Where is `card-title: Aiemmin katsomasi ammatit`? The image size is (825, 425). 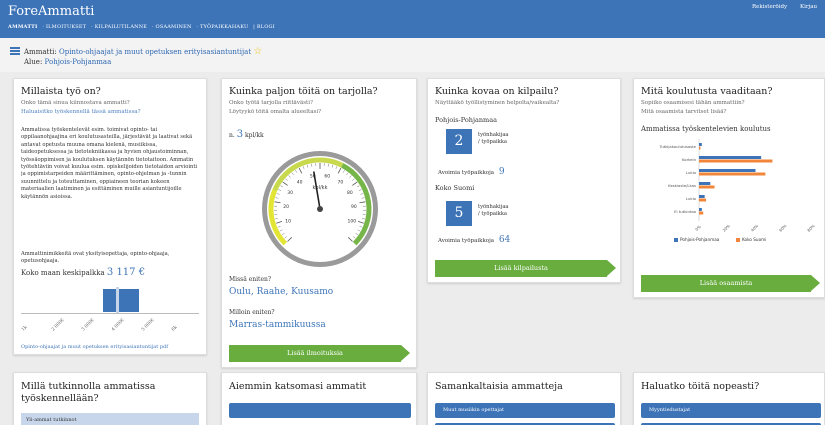 card-title: Aiemmin katsomasi ammatit is located at coordinates (298, 386).